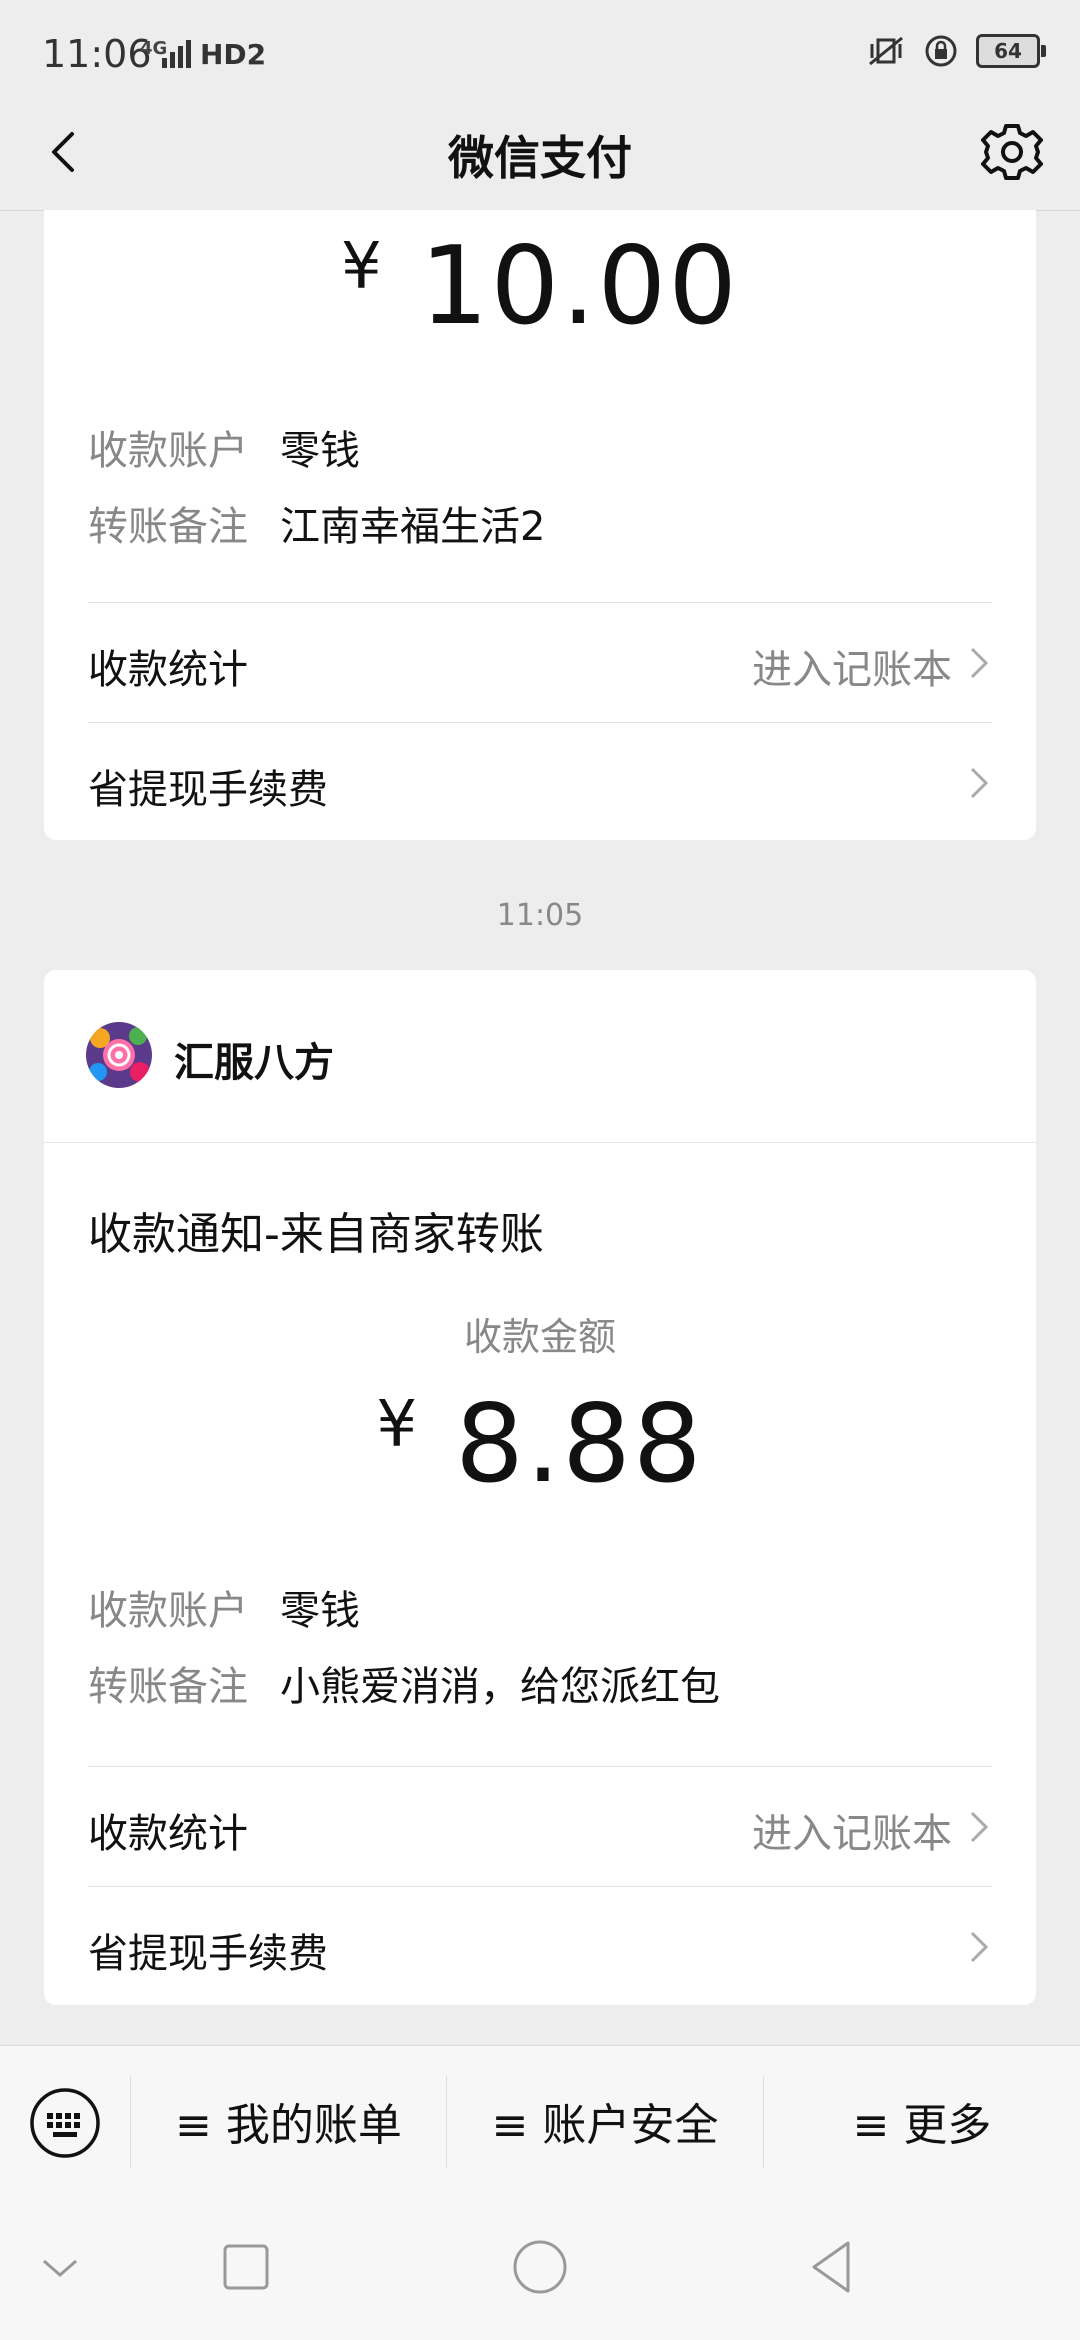 The height and width of the screenshot is (2340, 1080). I want to click on page-title: 微信支付, so click(540, 158).